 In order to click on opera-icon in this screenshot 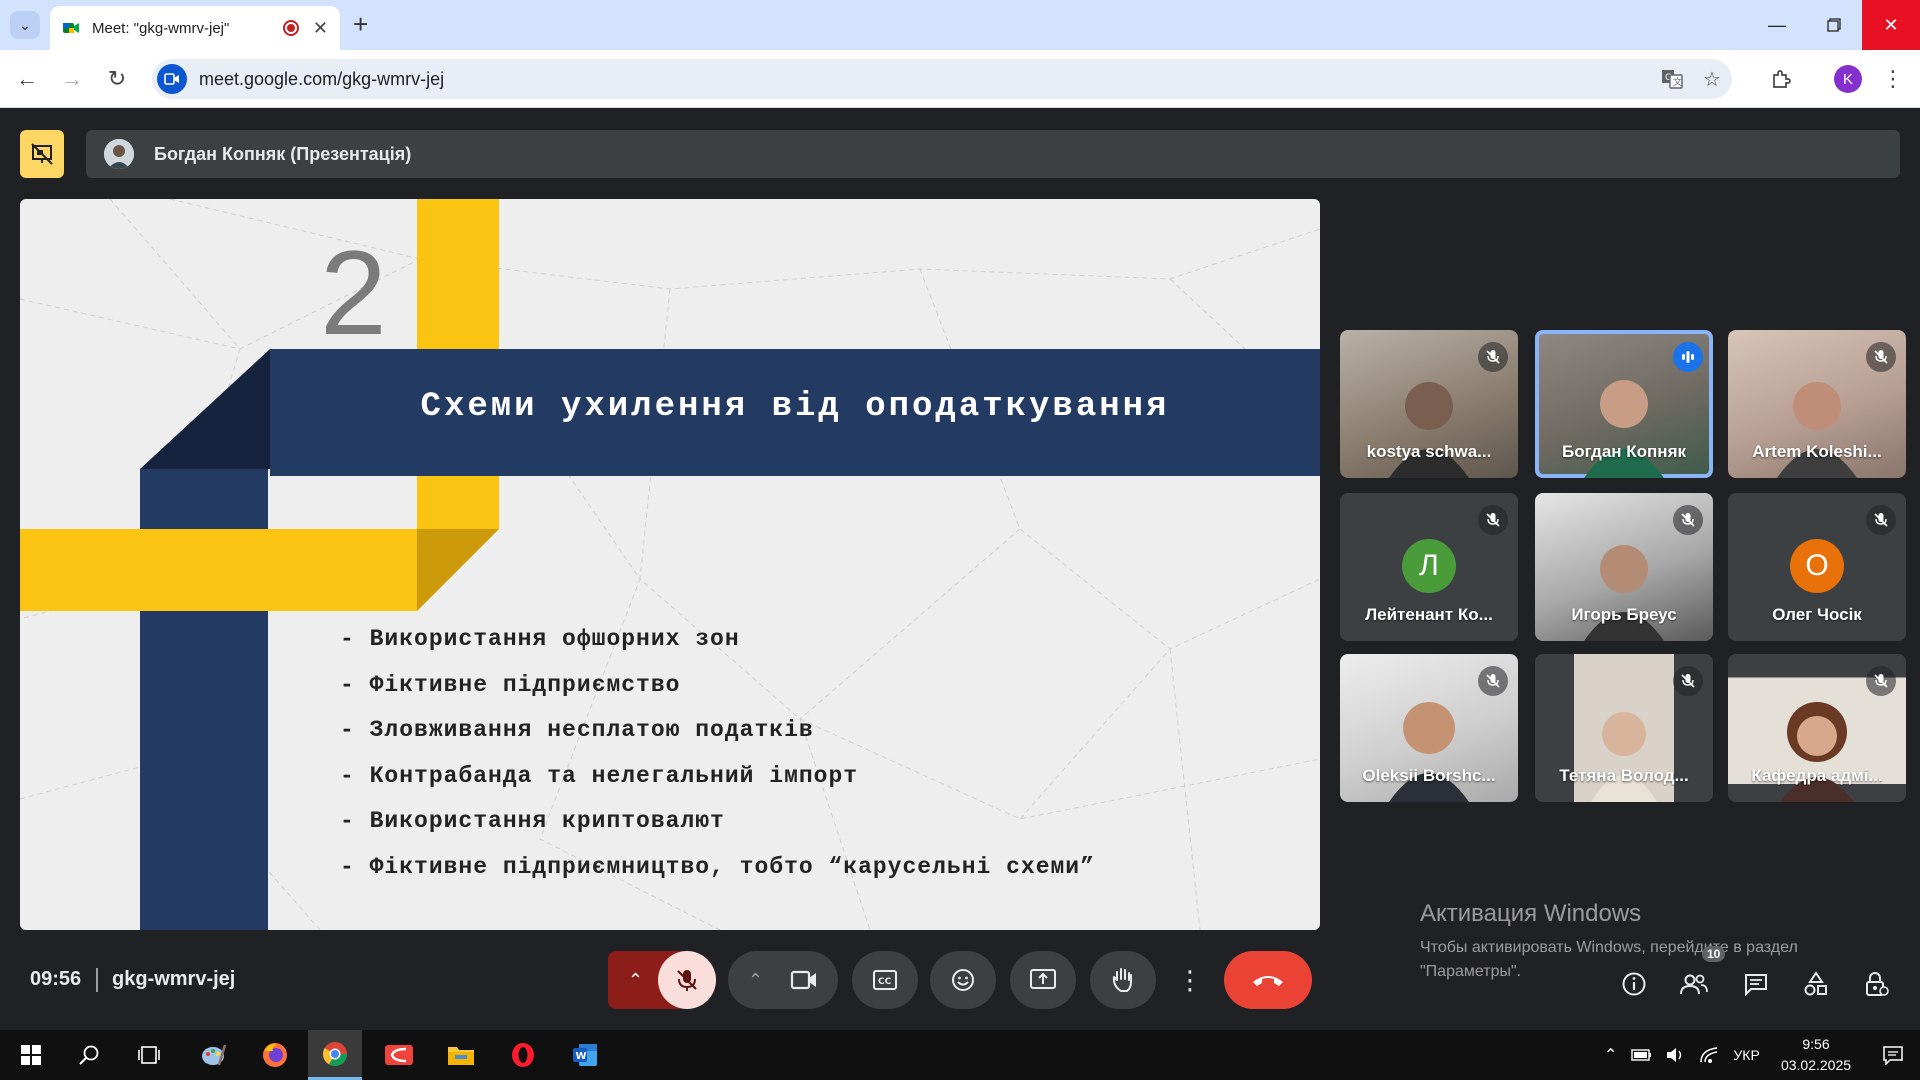, I will do `click(523, 1055)`.